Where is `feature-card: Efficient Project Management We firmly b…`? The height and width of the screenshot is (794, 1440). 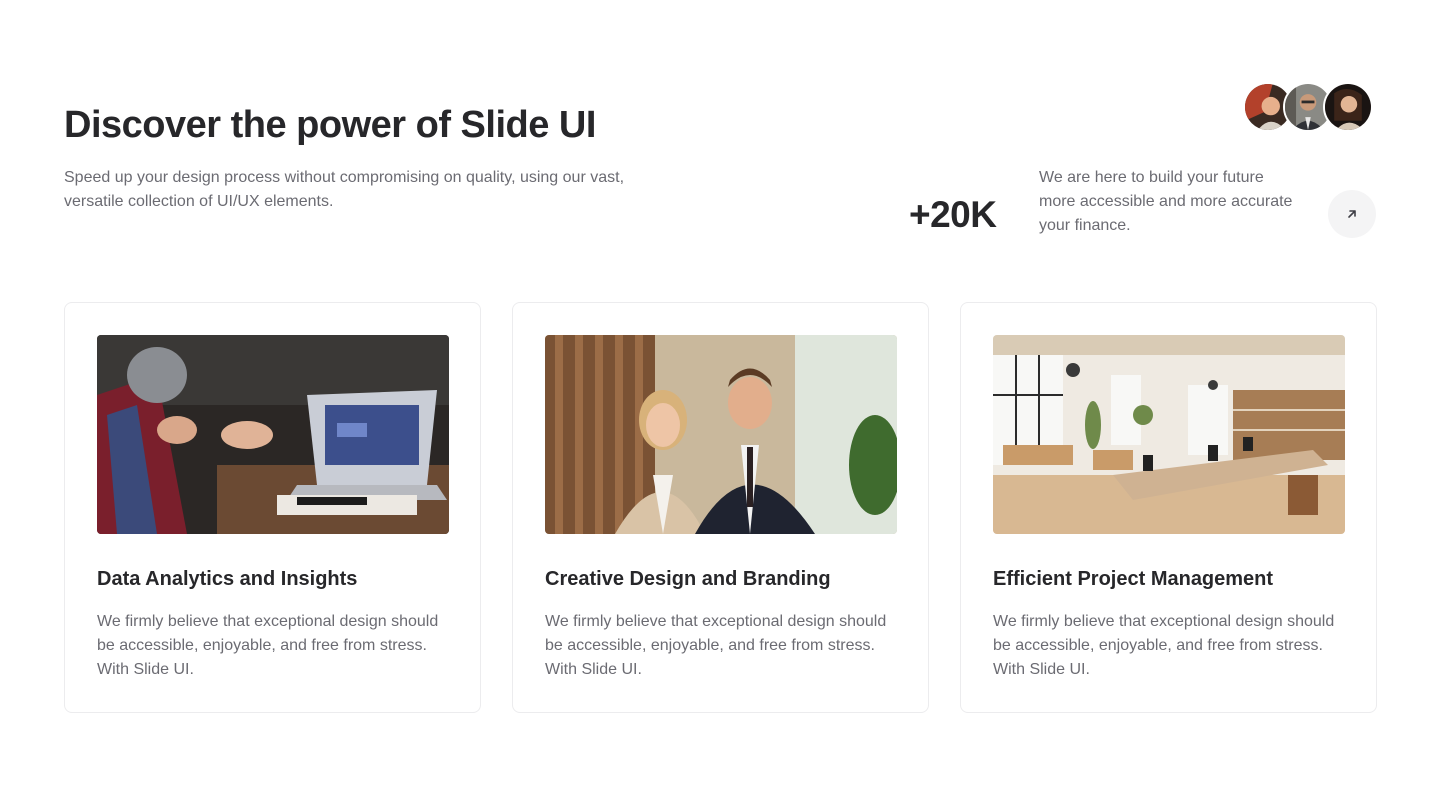 feature-card: Efficient Project Management We firmly b… is located at coordinates (1168, 507).